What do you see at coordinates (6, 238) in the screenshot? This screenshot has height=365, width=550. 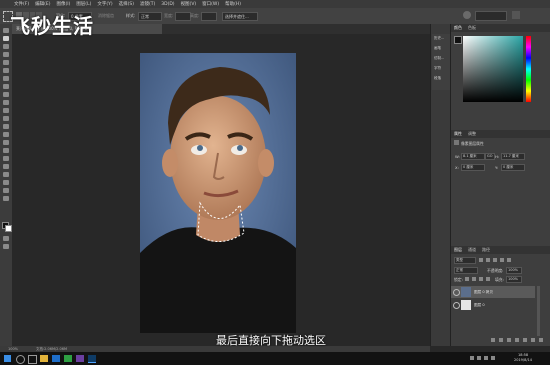 I see `quick-mask-icon` at bounding box center [6, 238].